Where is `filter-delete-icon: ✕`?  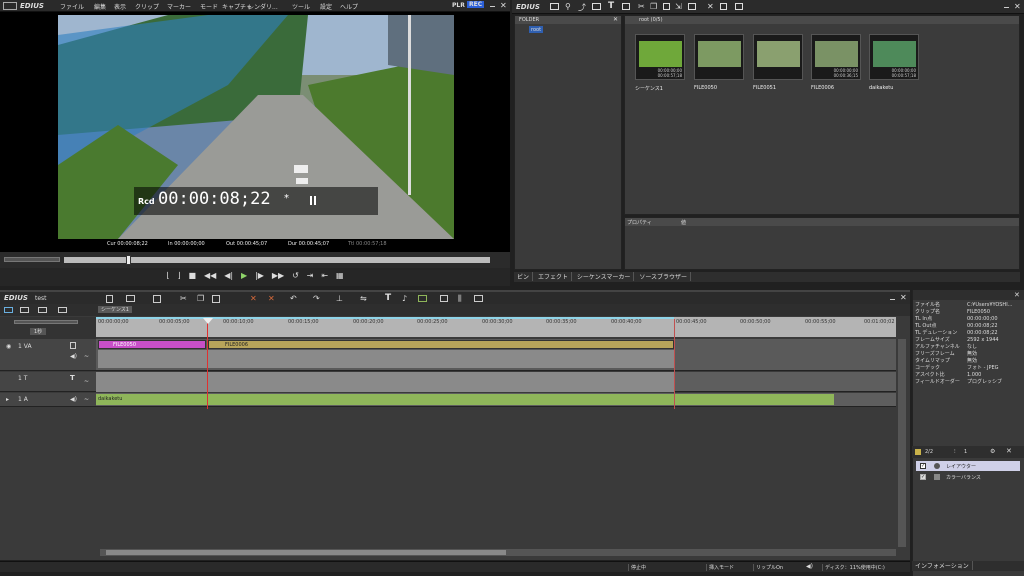 filter-delete-icon: ✕ is located at coordinates (1009, 451).